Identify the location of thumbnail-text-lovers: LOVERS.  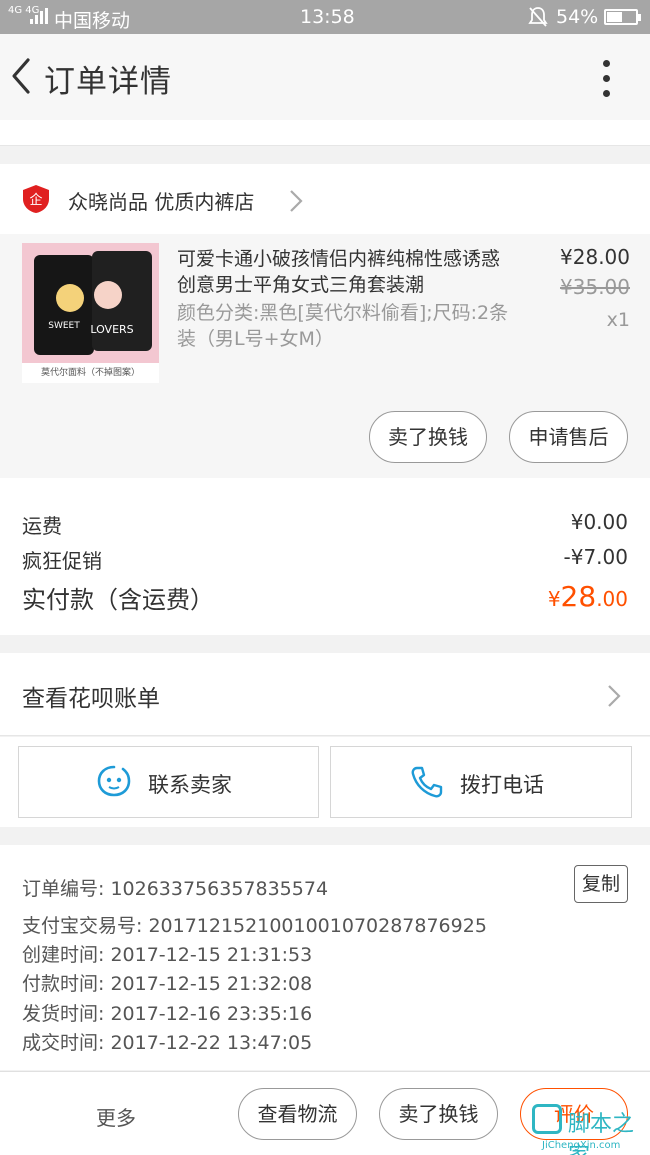
(111, 329).